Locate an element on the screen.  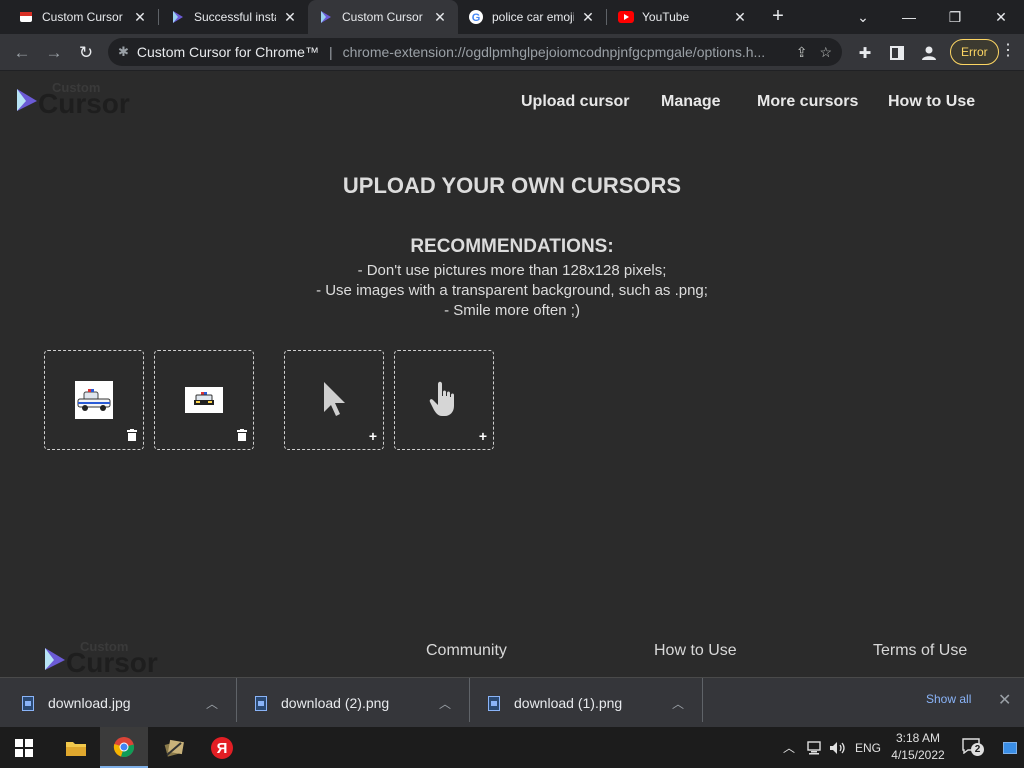
share-icon: ⇪ is located at coordinates (802, 52).